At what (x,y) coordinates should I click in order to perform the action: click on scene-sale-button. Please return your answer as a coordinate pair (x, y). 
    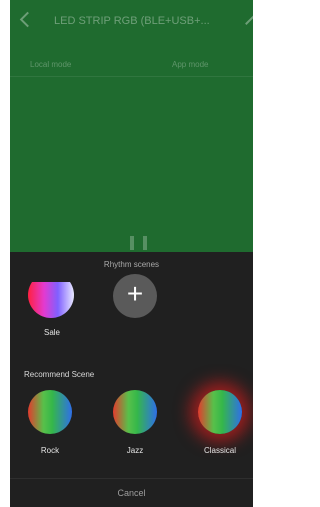
    Looking at the image, I should click on (51, 300).